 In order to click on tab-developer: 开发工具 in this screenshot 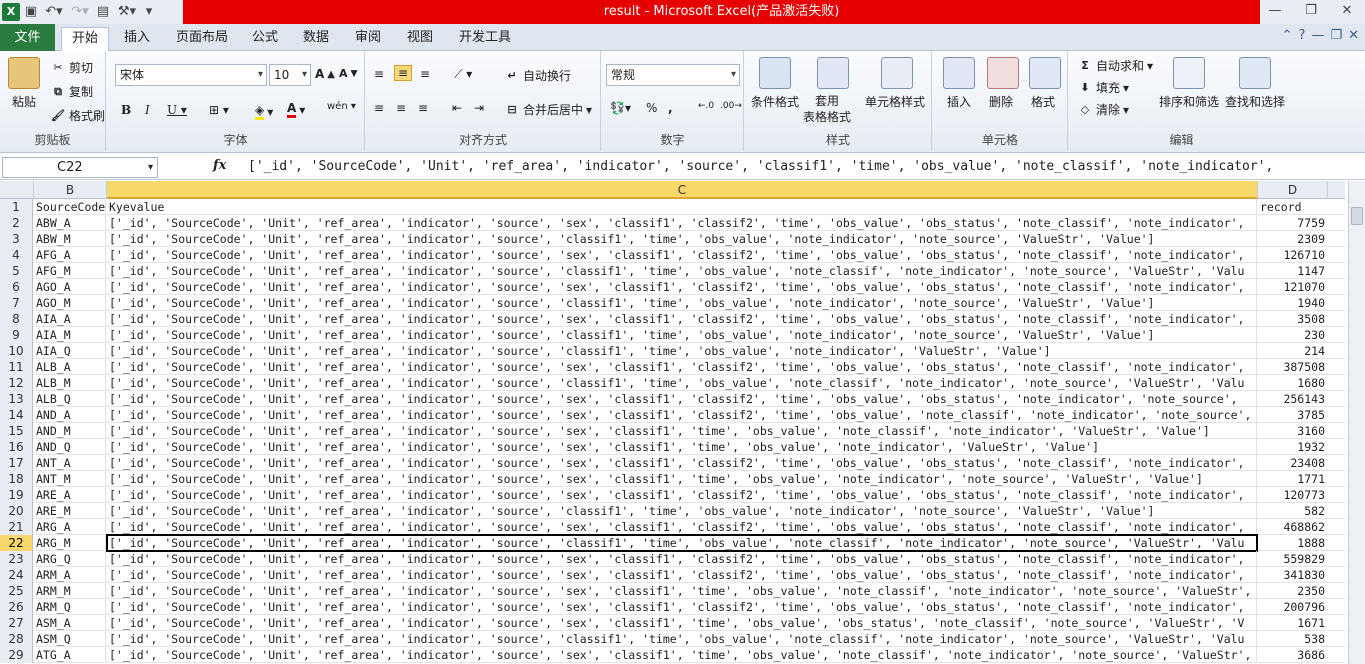, I will do `click(485, 39)`.